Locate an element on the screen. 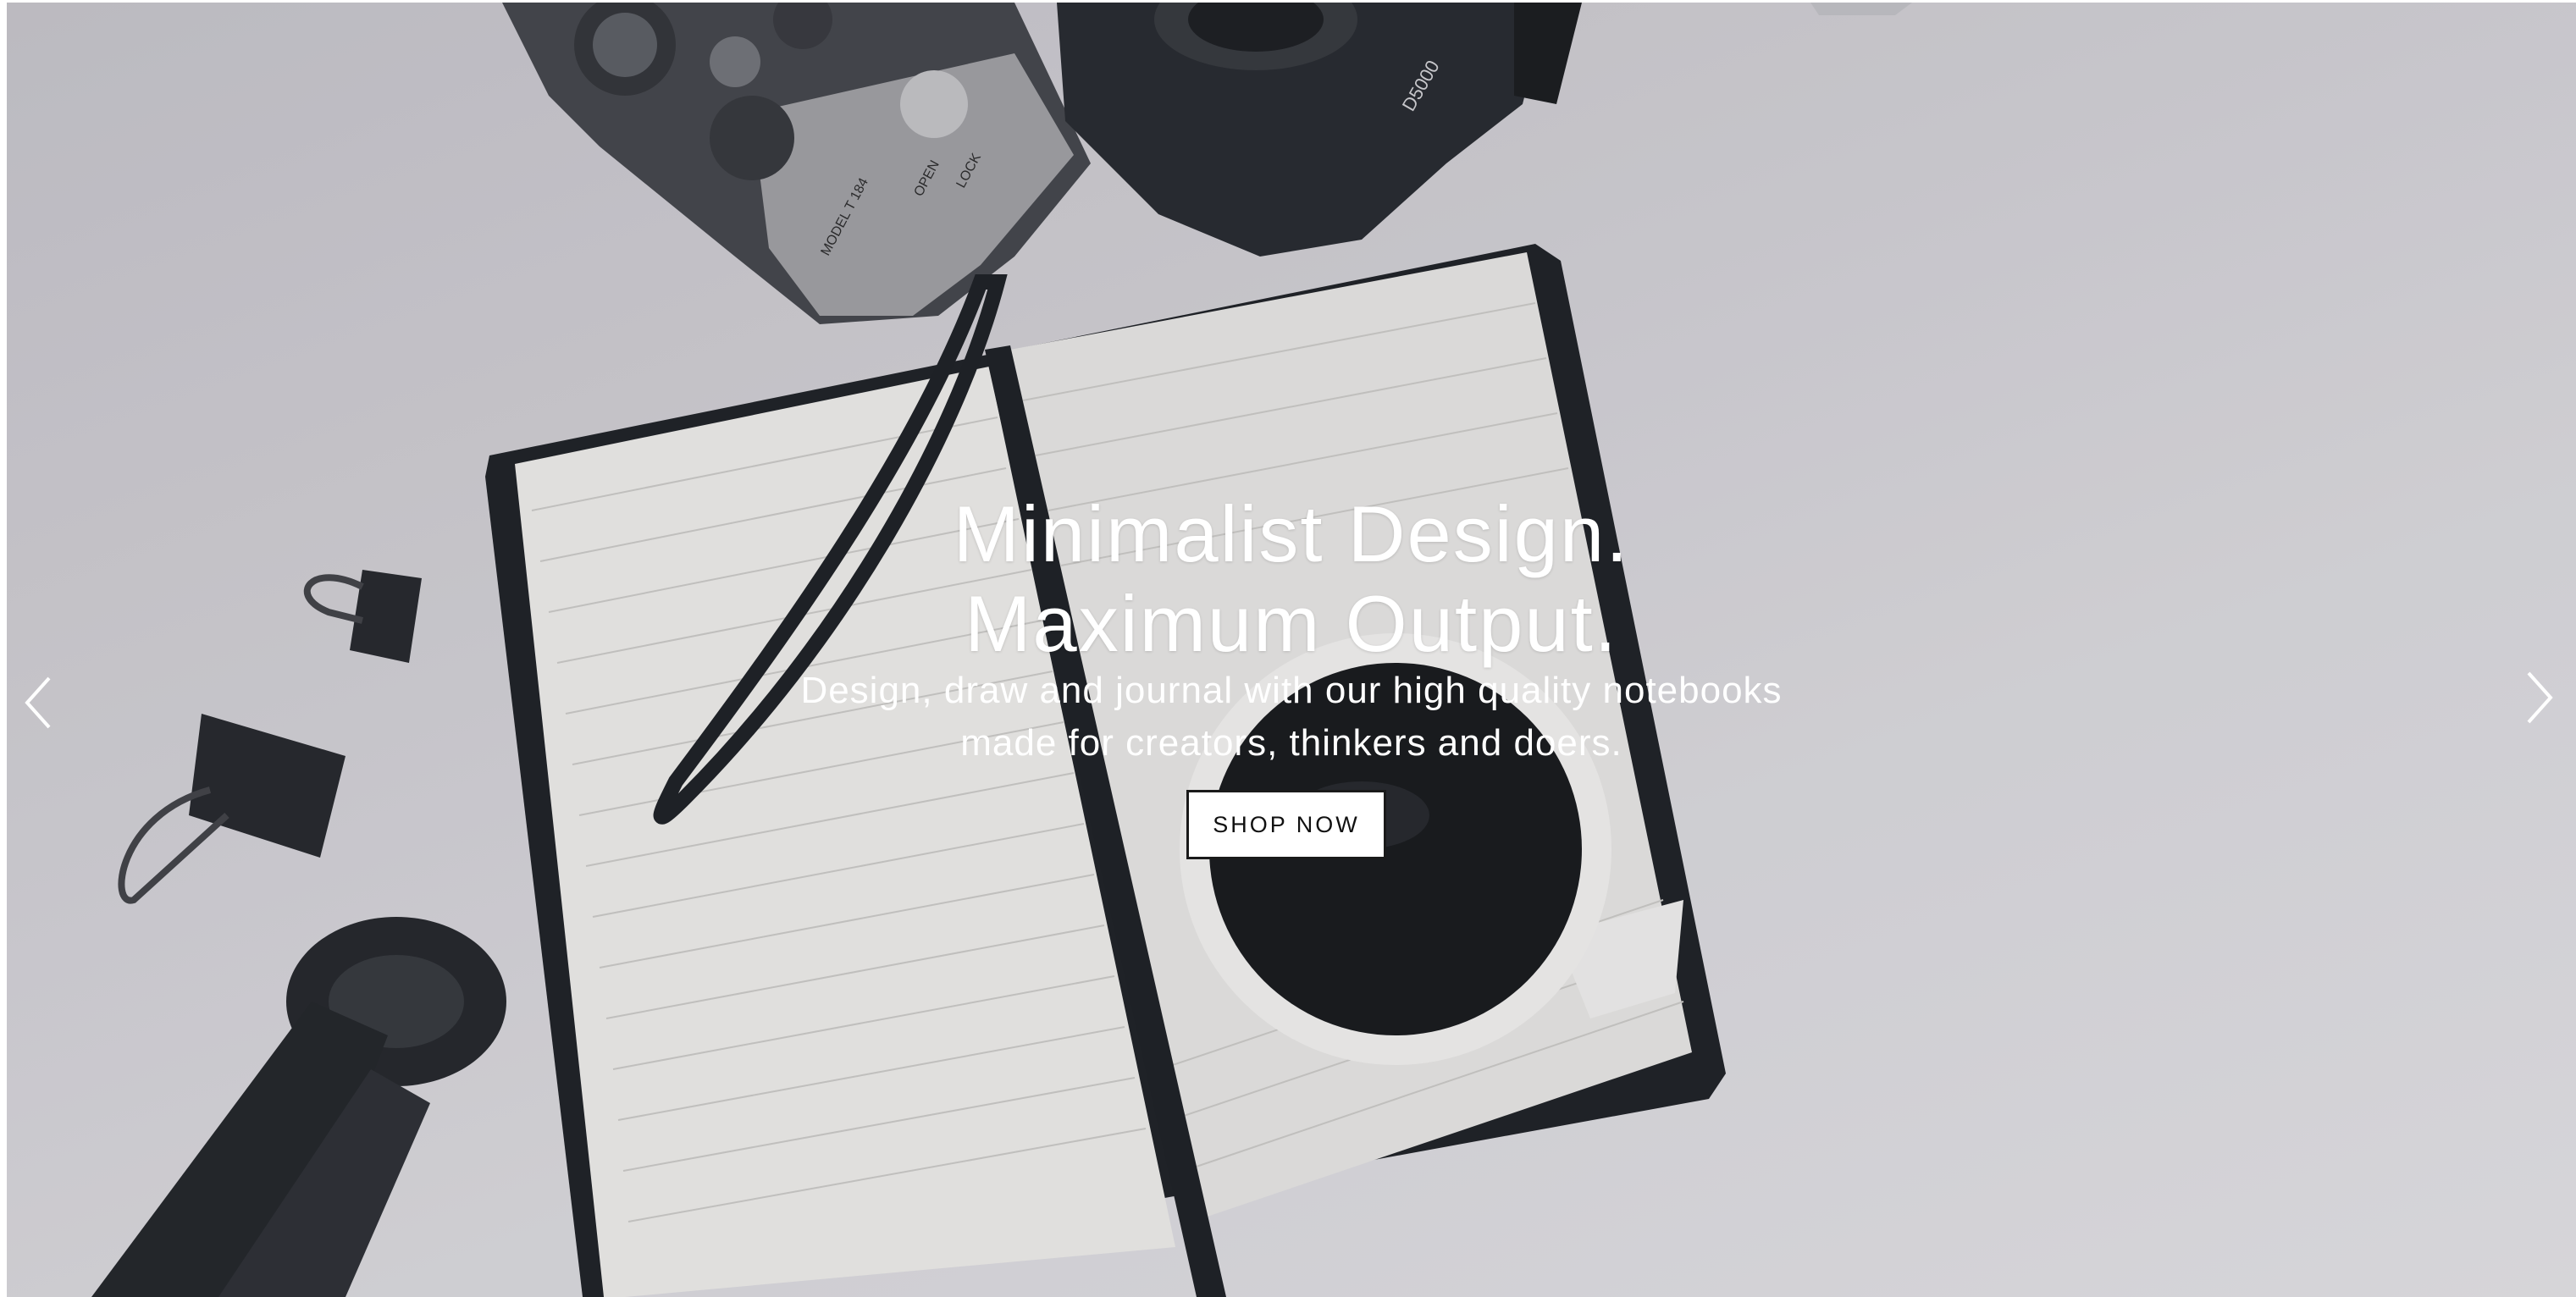 Image resolution: width=2576 pixels, height=1297 pixels. carousel-prev-button is located at coordinates (37, 703).